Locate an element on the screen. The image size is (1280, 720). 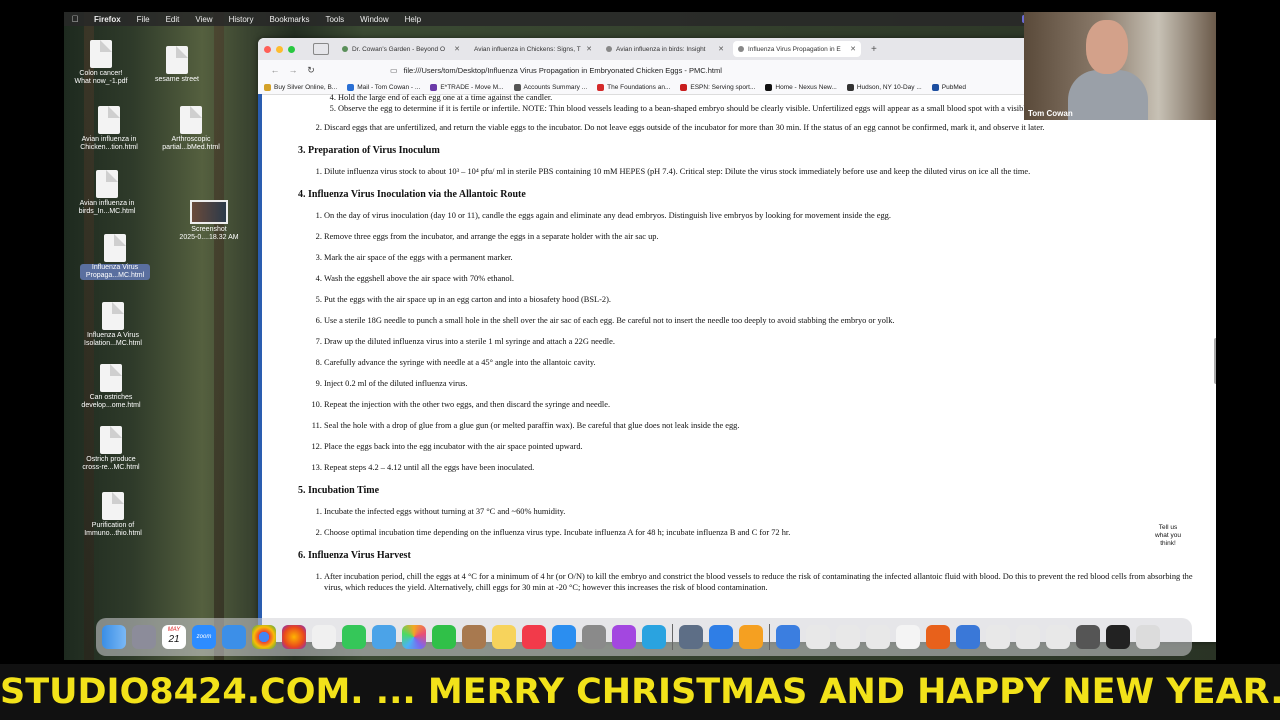
chrome-icon is located at coordinates (264, 637).